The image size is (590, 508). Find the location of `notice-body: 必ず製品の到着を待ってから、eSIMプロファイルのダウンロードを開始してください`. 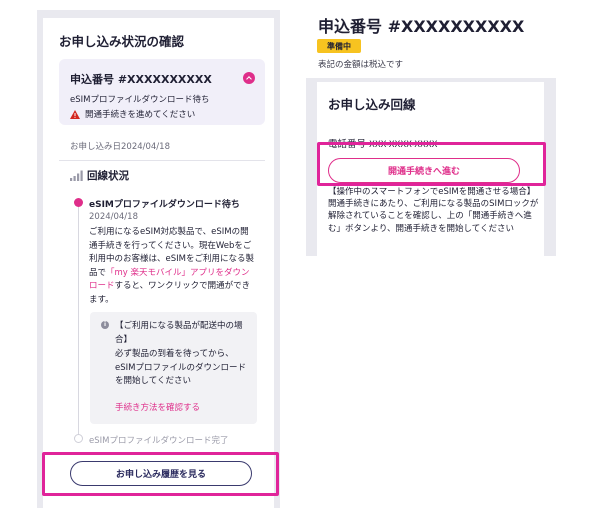

notice-body: 必ず製品の到着を待ってから、eSIMプロファイルのダウンロードを開始してください is located at coordinates (180, 368).